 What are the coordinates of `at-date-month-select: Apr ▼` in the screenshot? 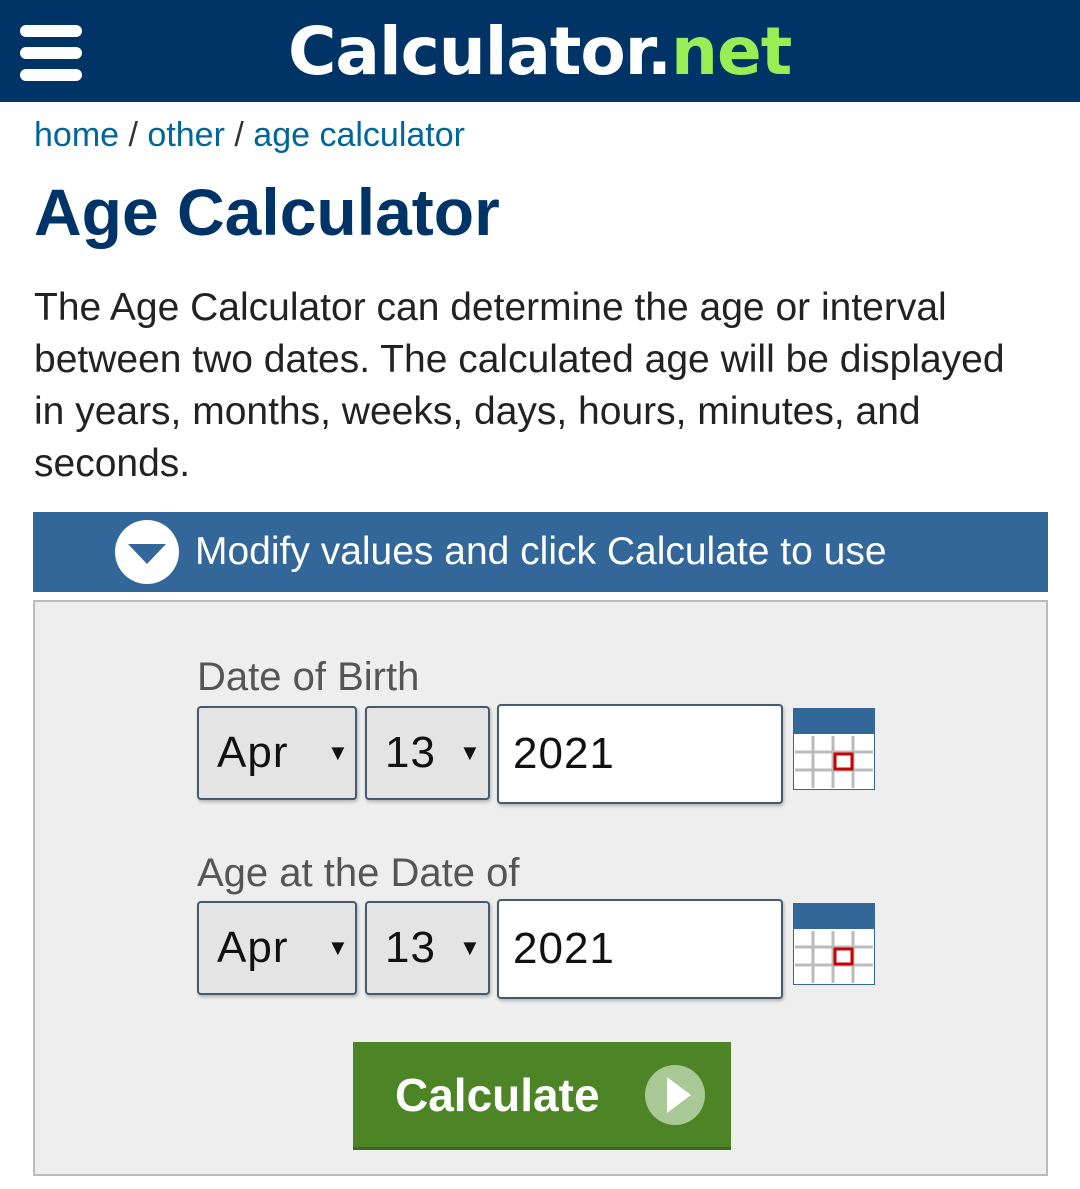 It's located at (277, 948).